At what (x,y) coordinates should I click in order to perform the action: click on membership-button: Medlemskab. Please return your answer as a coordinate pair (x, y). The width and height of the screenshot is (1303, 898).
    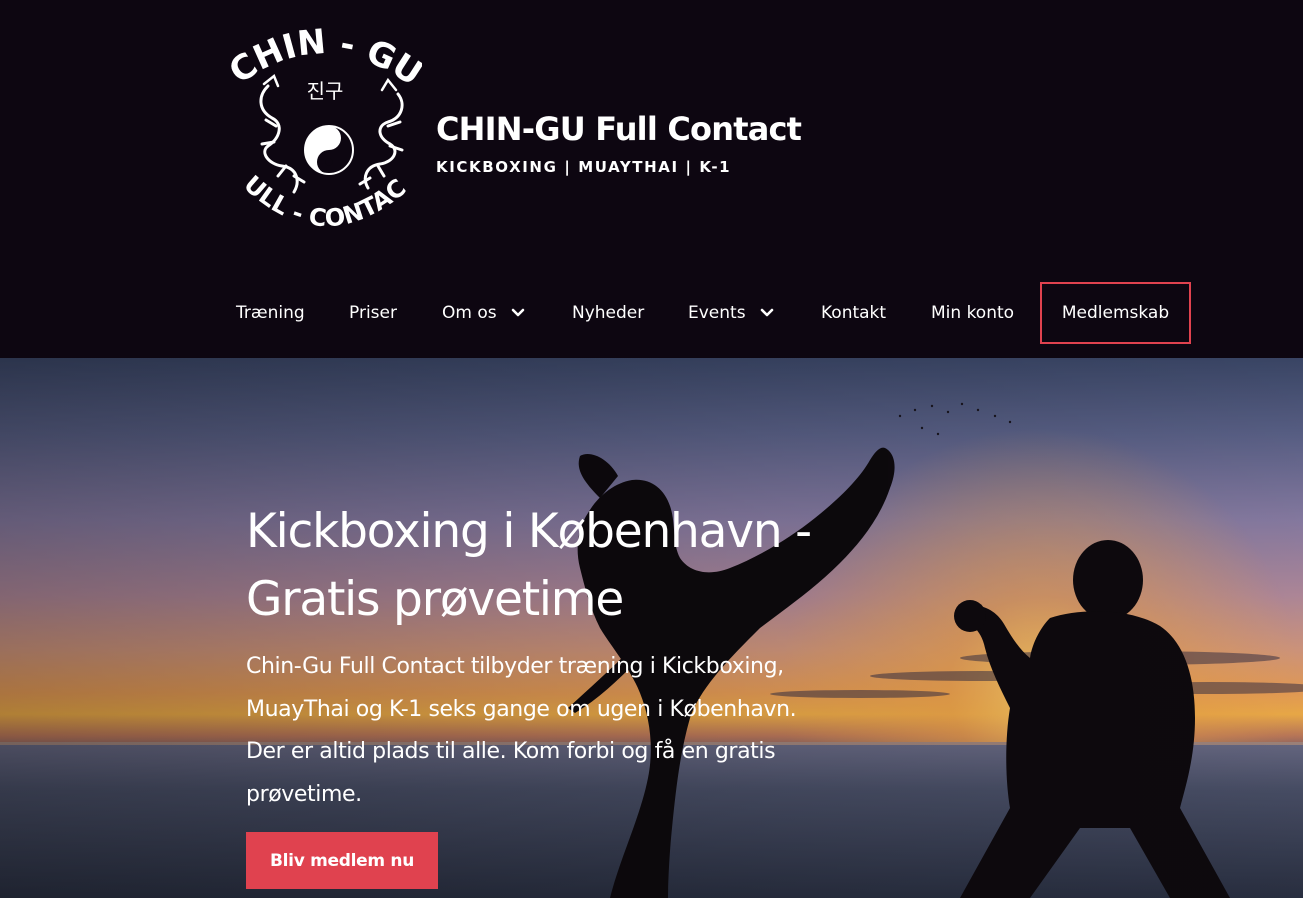
    Looking at the image, I should click on (1115, 313).